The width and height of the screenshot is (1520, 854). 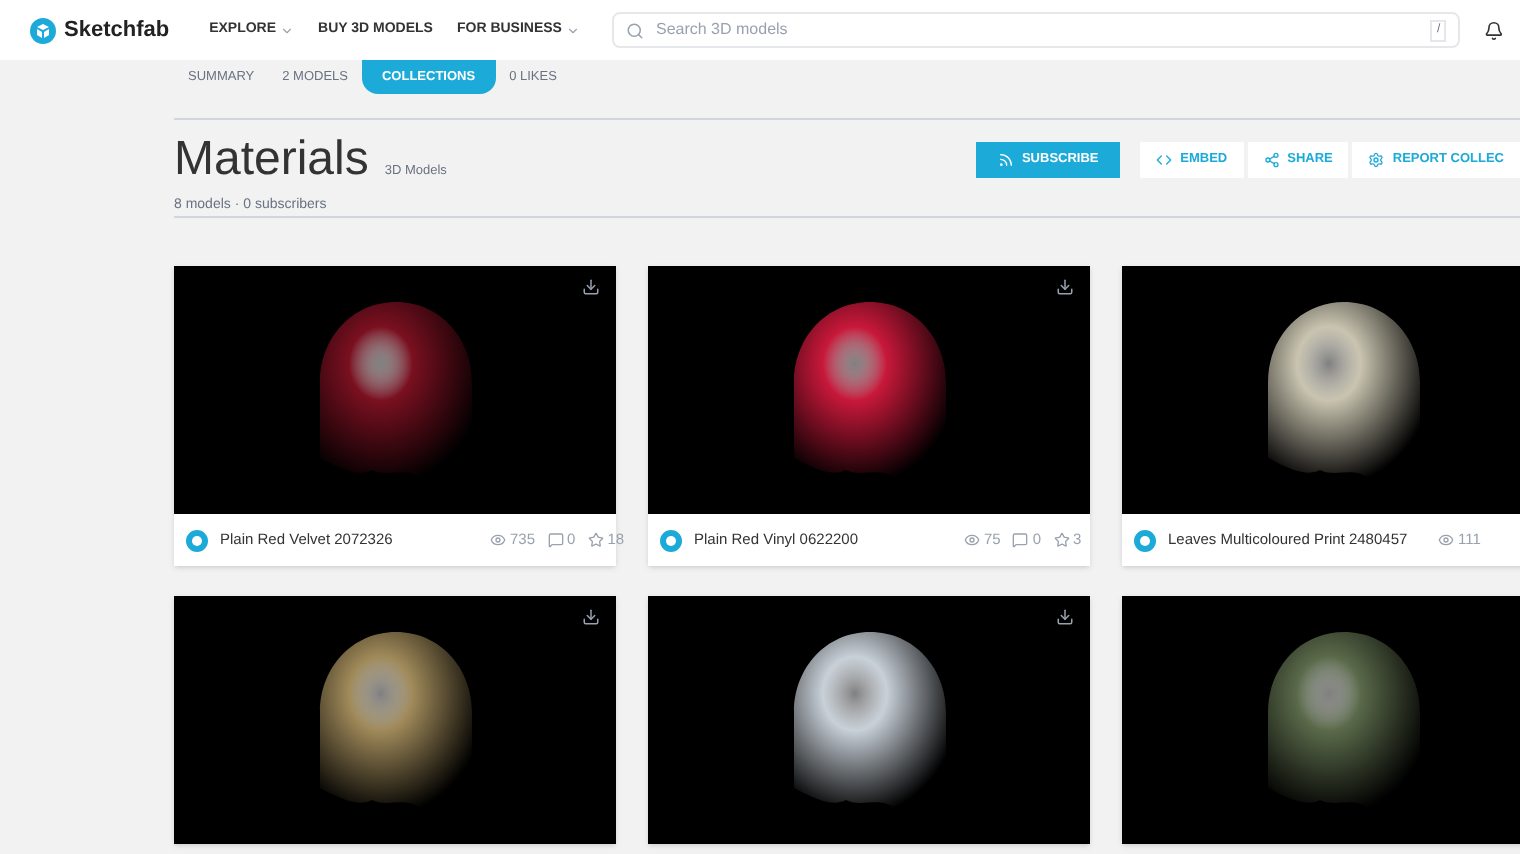 I want to click on subscribe-icon, so click(x=1005, y=160).